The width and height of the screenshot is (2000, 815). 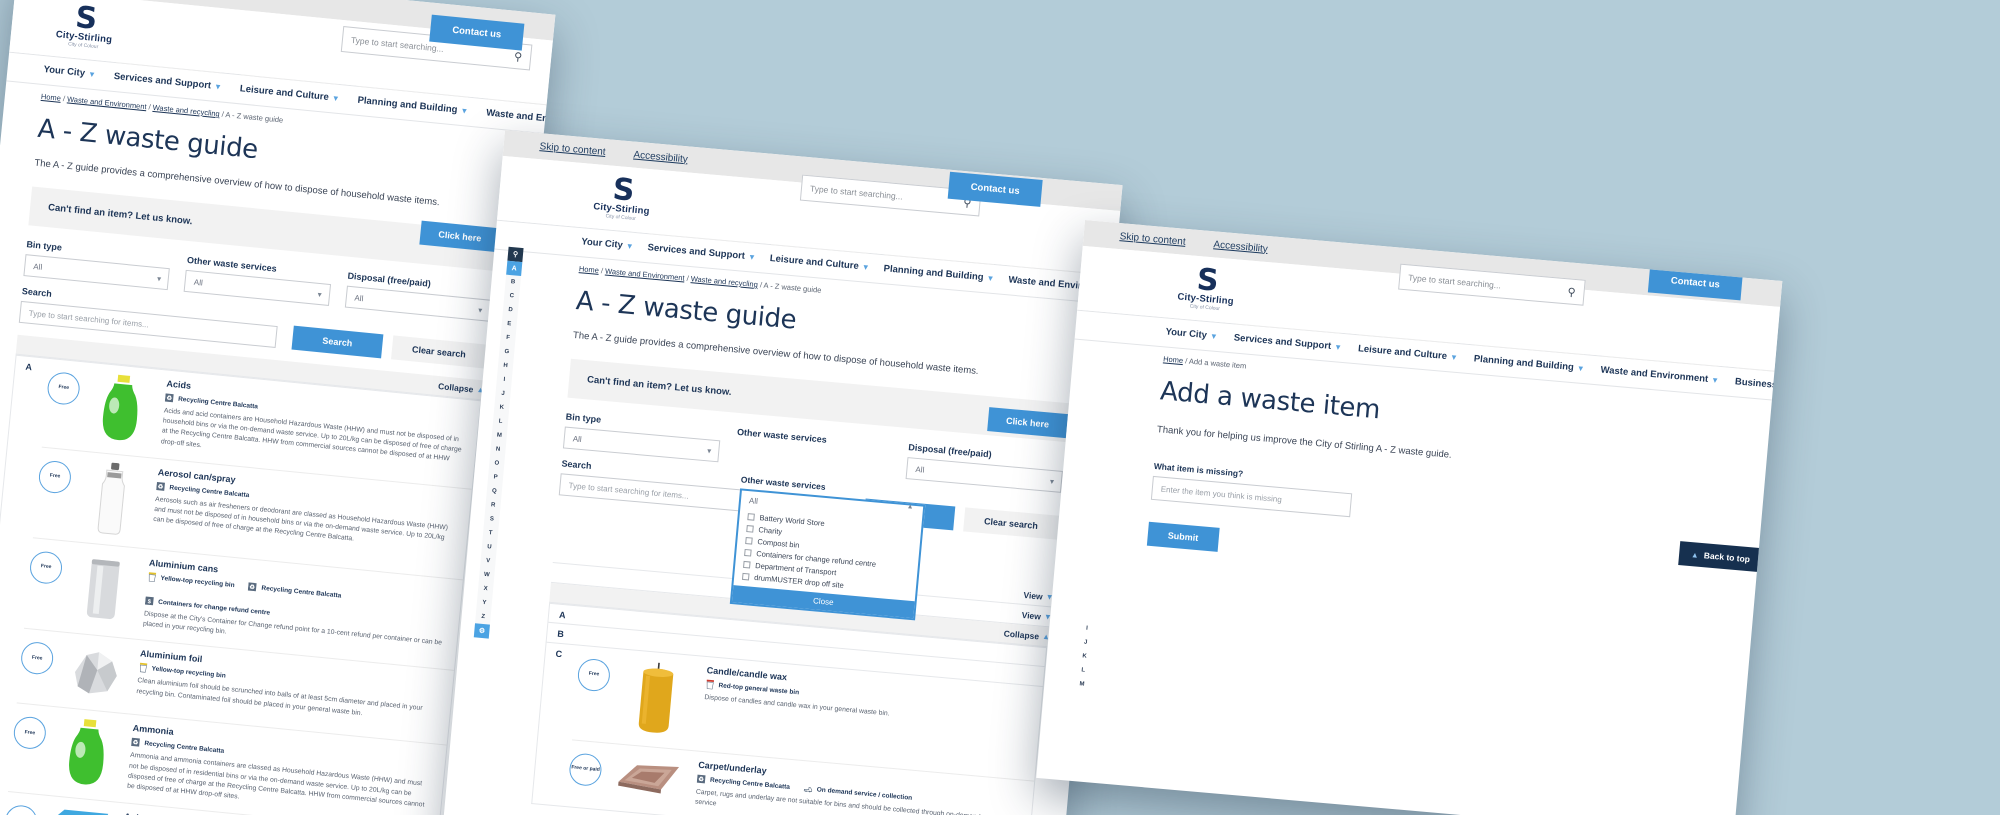 What do you see at coordinates (1183, 536) in the screenshot?
I see `submit-button: Submit` at bounding box center [1183, 536].